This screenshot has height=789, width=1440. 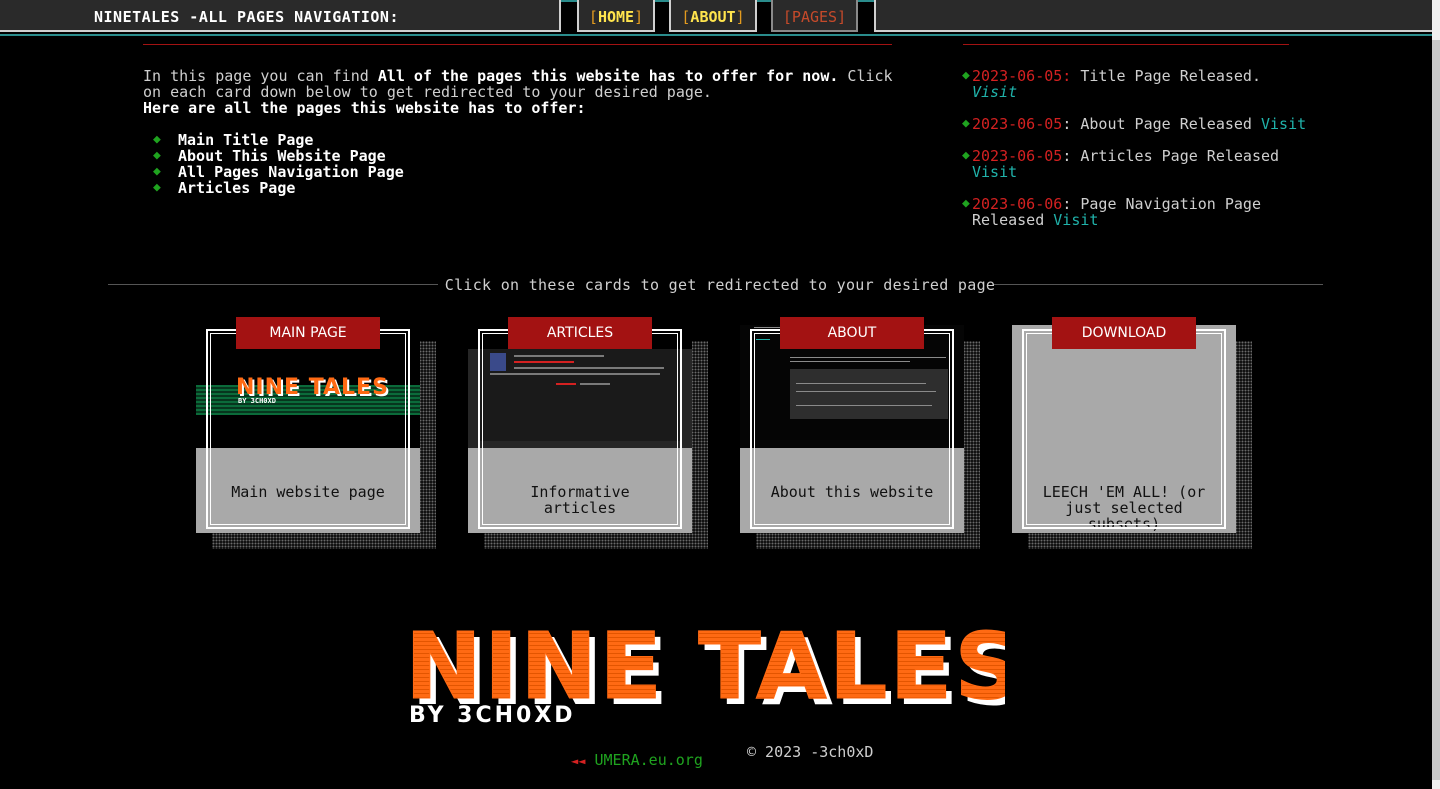 I want to click on nav-about-button: [ABOUT], so click(x=713, y=16).